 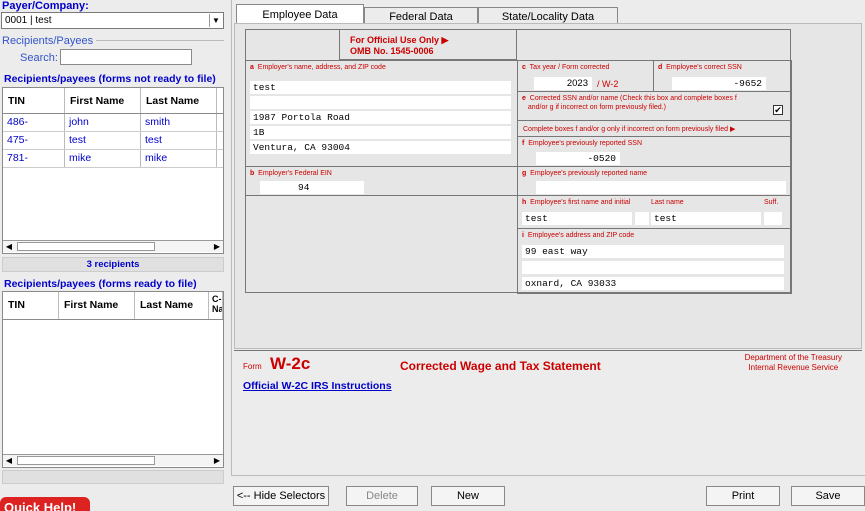 I want to click on box-h-last-label: Last name, so click(x=667, y=202).